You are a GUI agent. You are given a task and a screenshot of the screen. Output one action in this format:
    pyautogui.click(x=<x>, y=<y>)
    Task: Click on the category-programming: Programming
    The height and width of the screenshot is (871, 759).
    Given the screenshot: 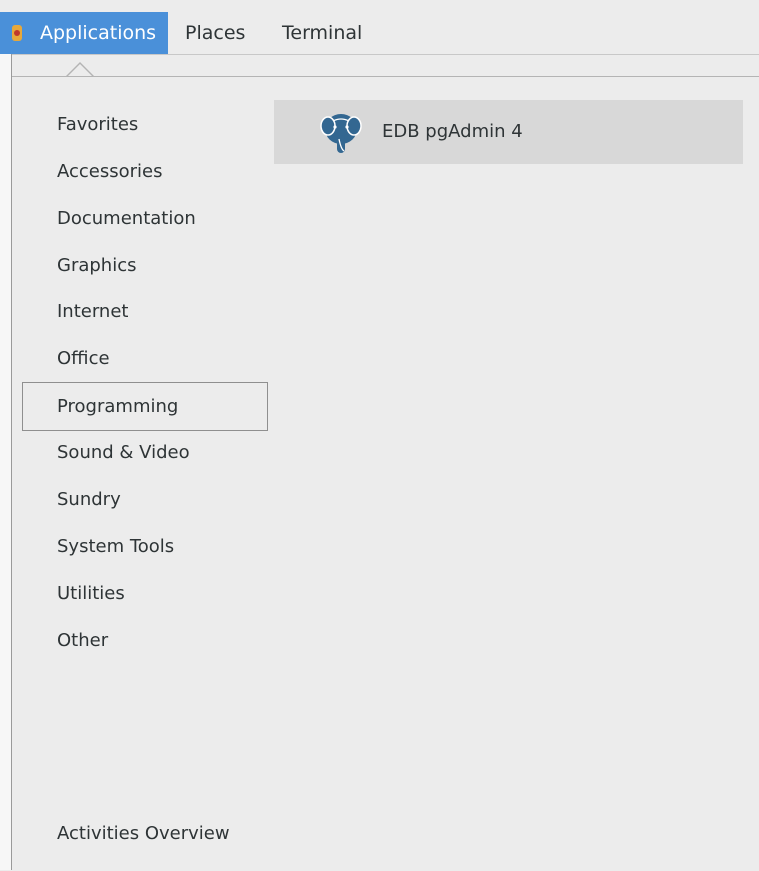 What is the action you would take?
    pyautogui.click(x=117, y=407)
    